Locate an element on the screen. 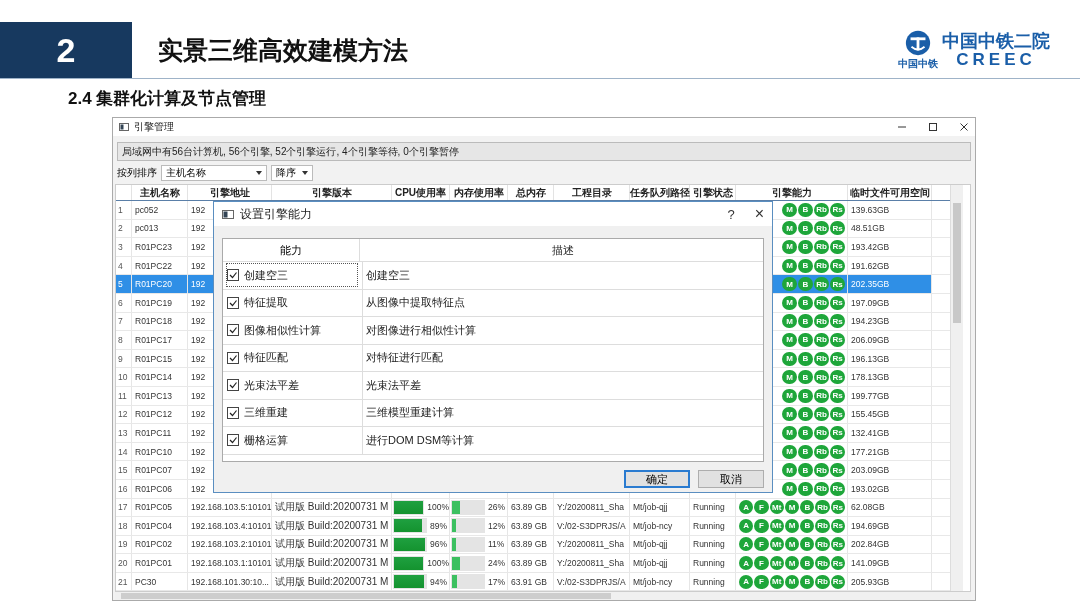 This screenshot has width=1080, height=608. row-number: 10 is located at coordinates (124, 377).